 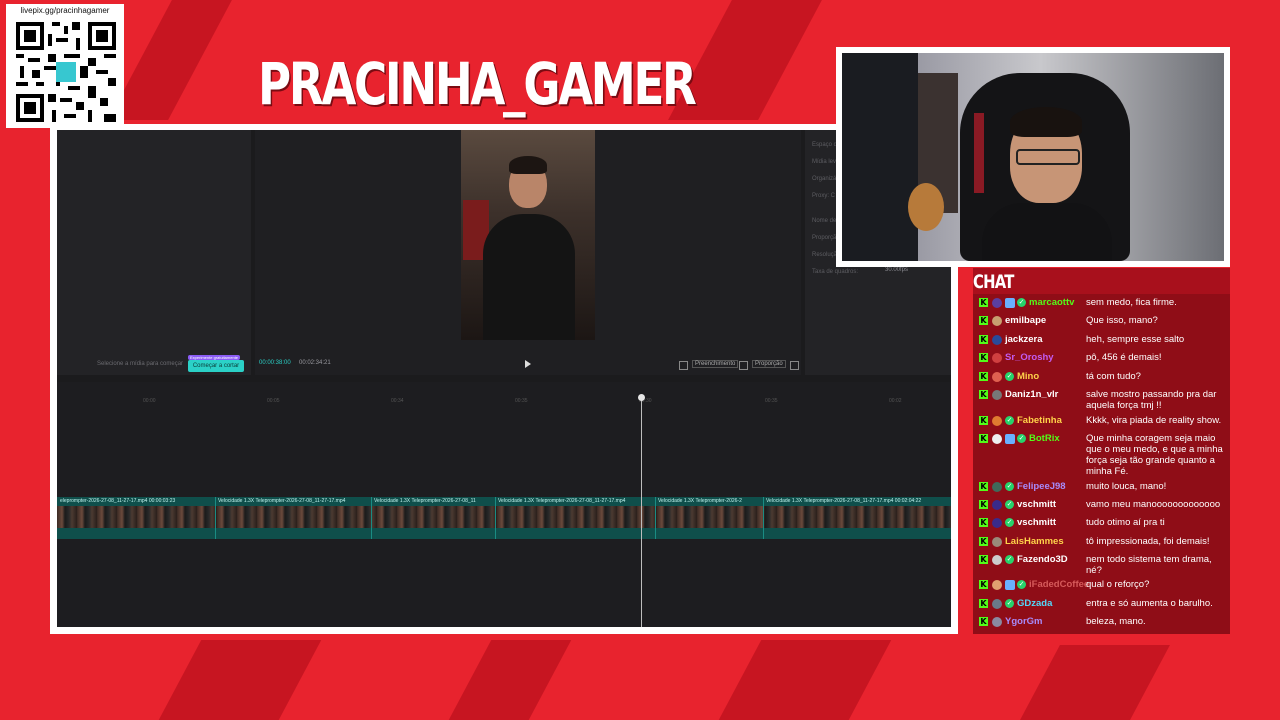 What do you see at coordinates (315, 363) in the screenshot?
I see `total-timecode: 00:02:34:21` at bounding box center [315, 363].